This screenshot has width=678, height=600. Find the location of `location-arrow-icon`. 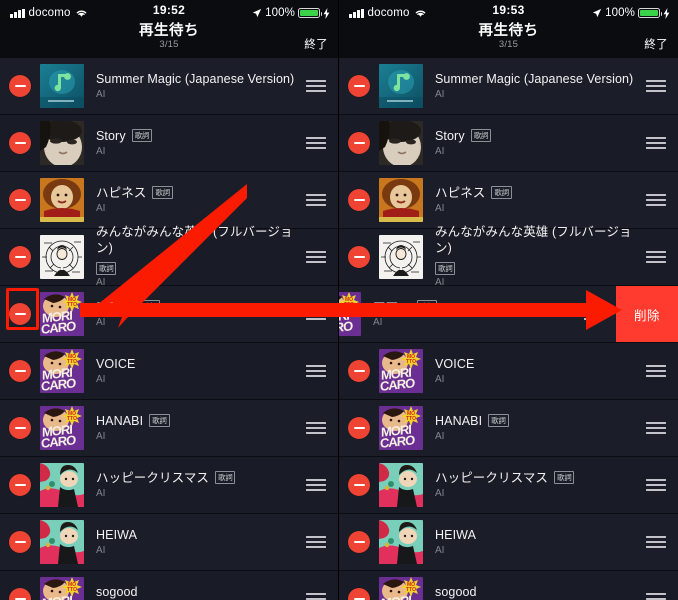

location-arrow-icon is located at coordinates (597, 13).